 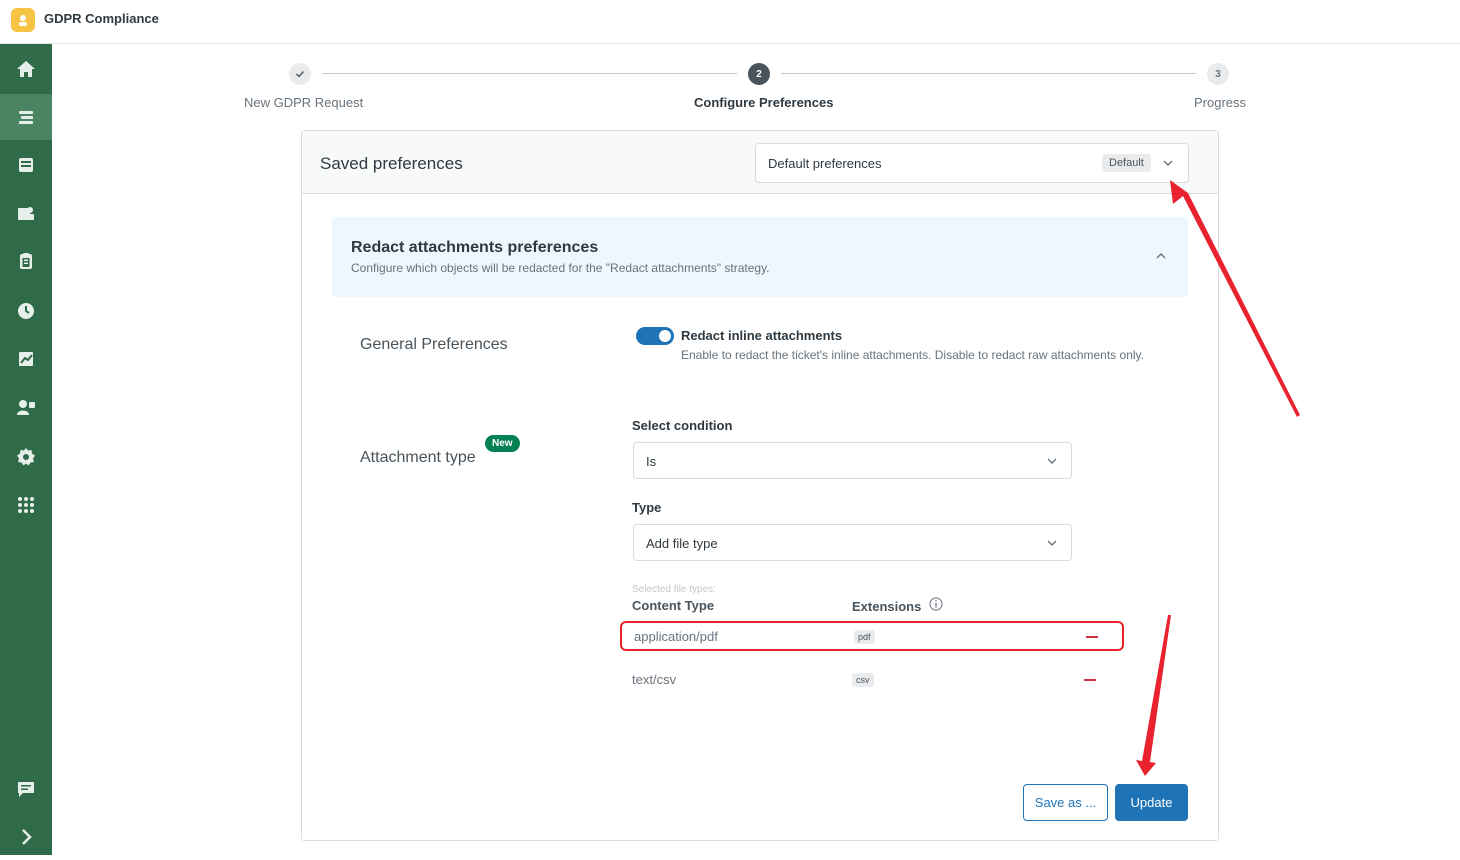 I want to click on attachment-type-label: Attachment type, so click(x=418, y=457).